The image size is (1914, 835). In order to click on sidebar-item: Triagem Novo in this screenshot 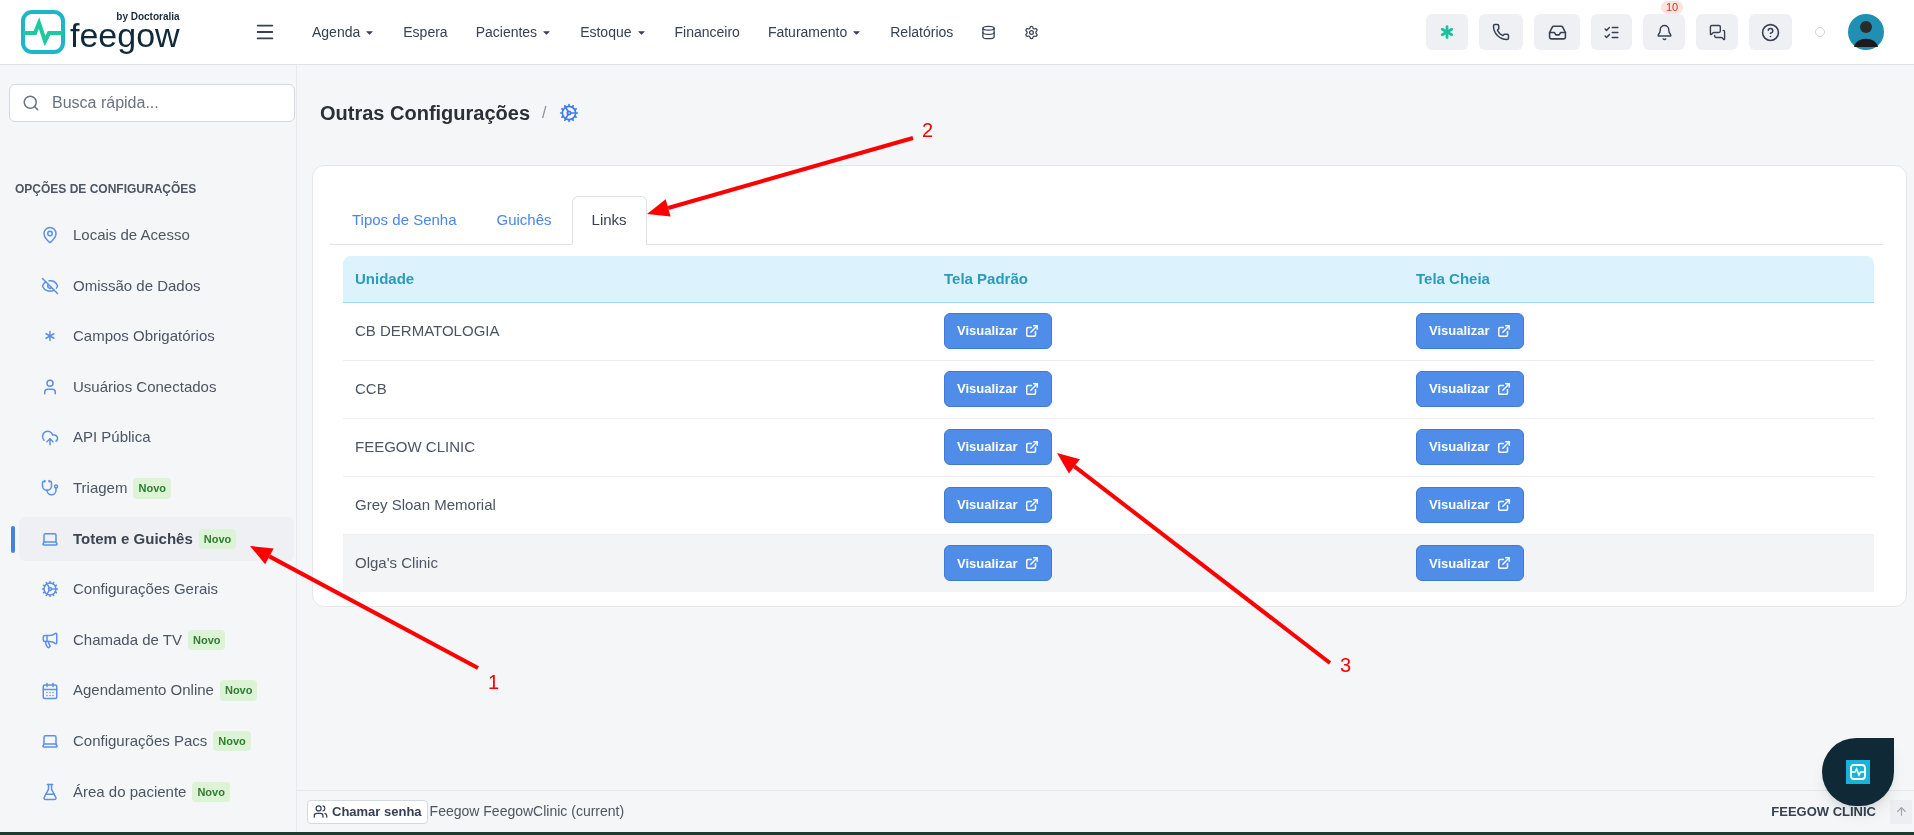, I will do `click(156, 488)`.